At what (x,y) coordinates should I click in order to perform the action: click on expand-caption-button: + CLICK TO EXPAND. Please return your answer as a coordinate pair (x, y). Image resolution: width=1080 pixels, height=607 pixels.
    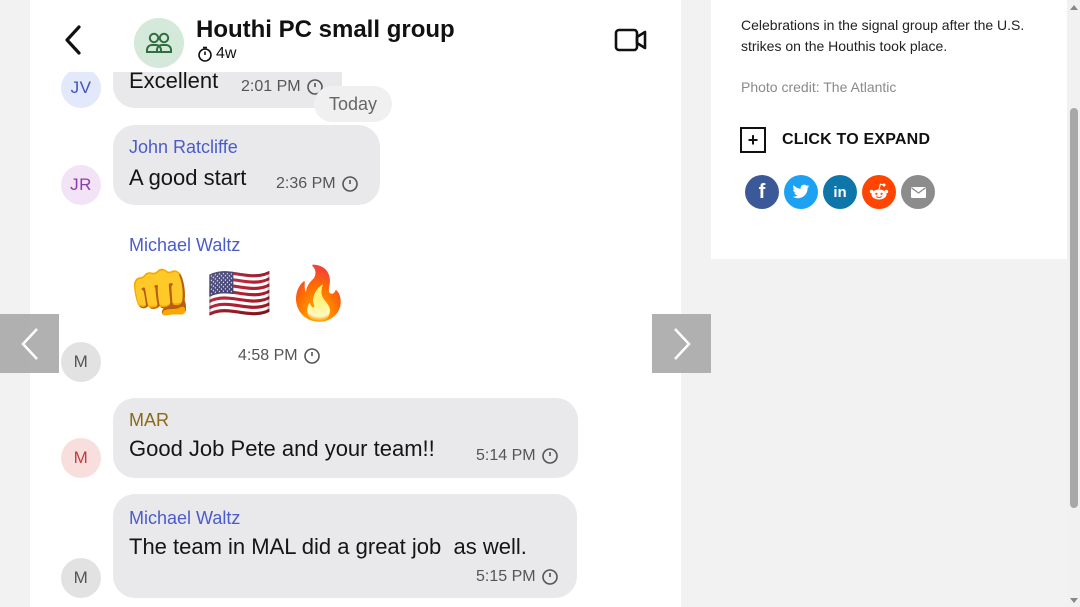
    Looking at the image, I should click on (835, 140).